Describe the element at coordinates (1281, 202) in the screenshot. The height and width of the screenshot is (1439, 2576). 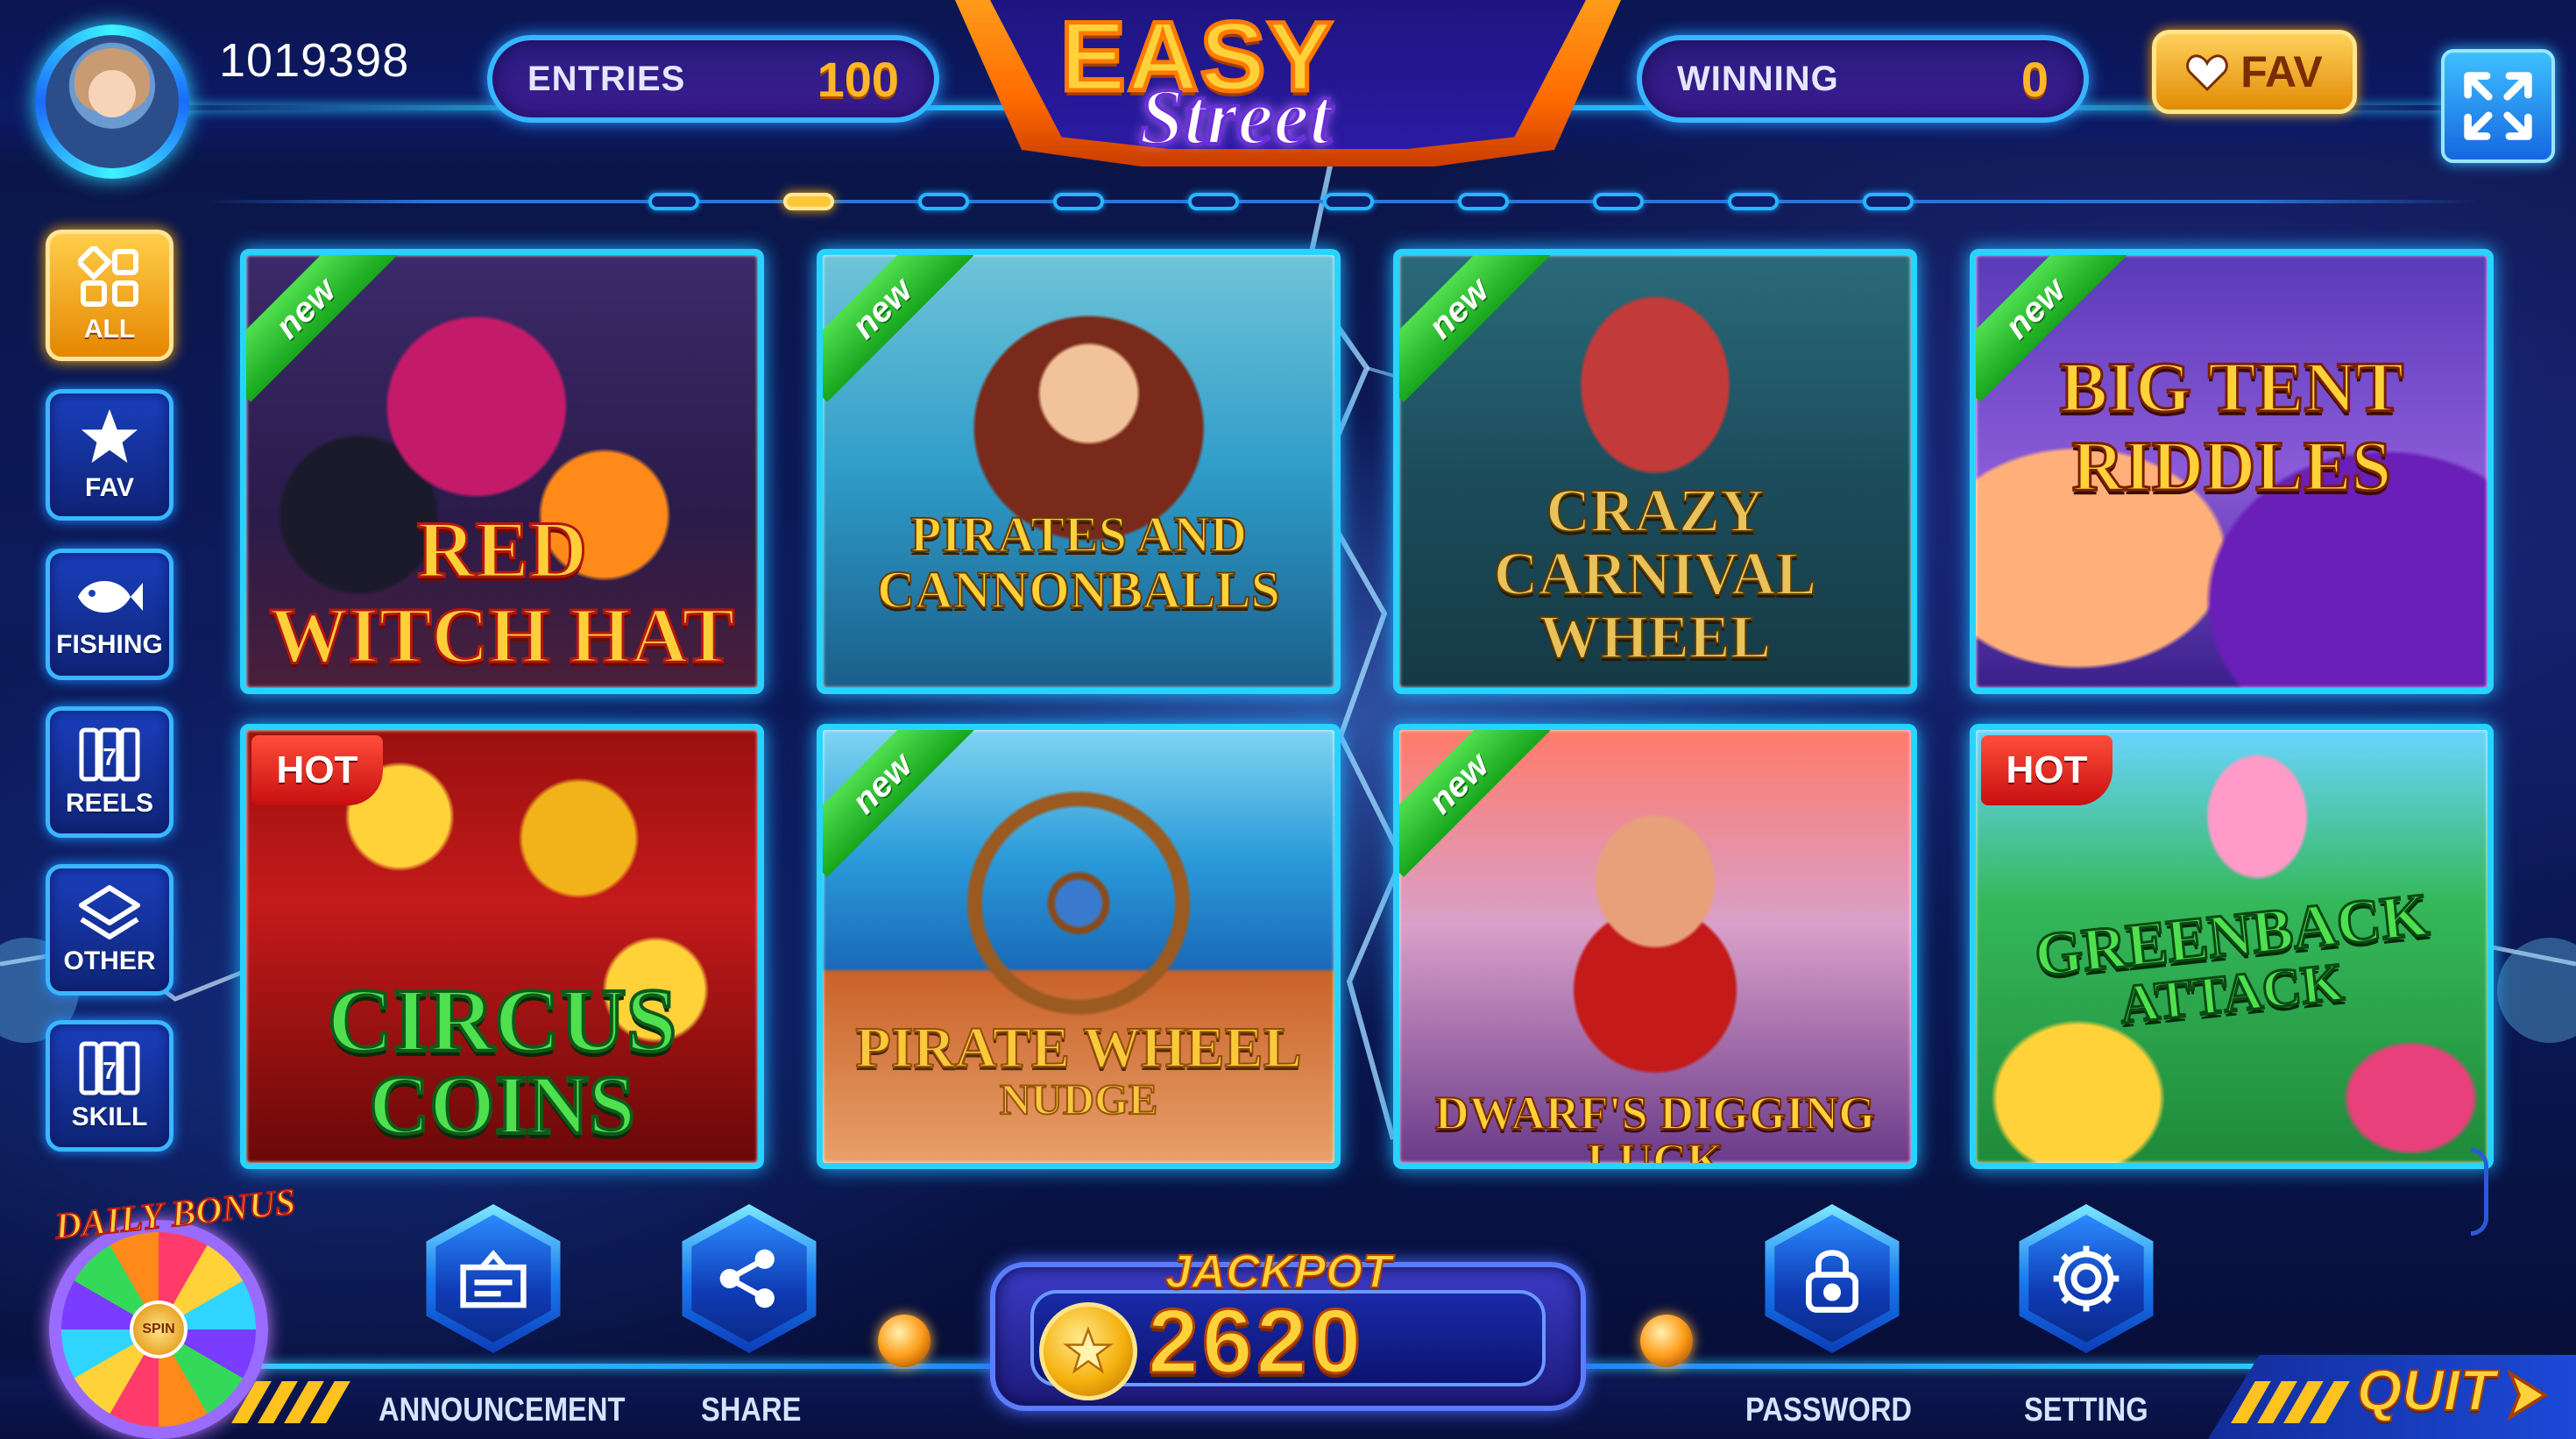
I see `page-indicator` at that location.